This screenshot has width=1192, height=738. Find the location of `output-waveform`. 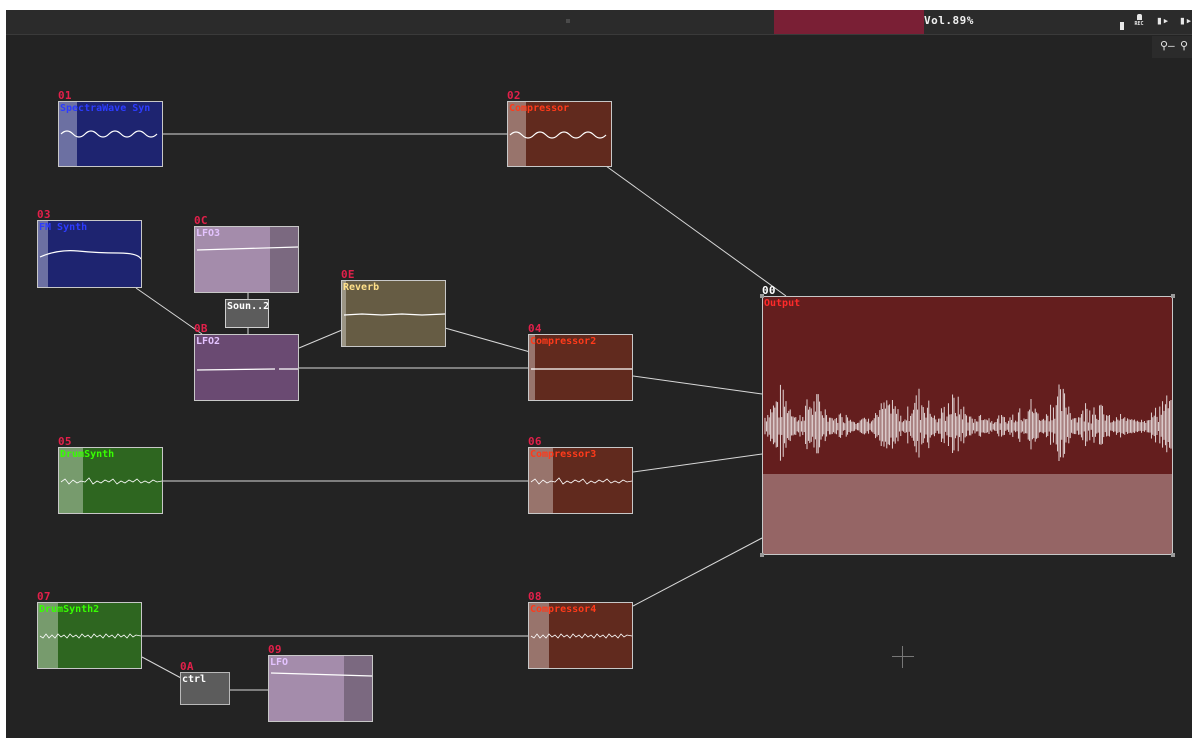

output-waveform is located at coordinates (968, 422).